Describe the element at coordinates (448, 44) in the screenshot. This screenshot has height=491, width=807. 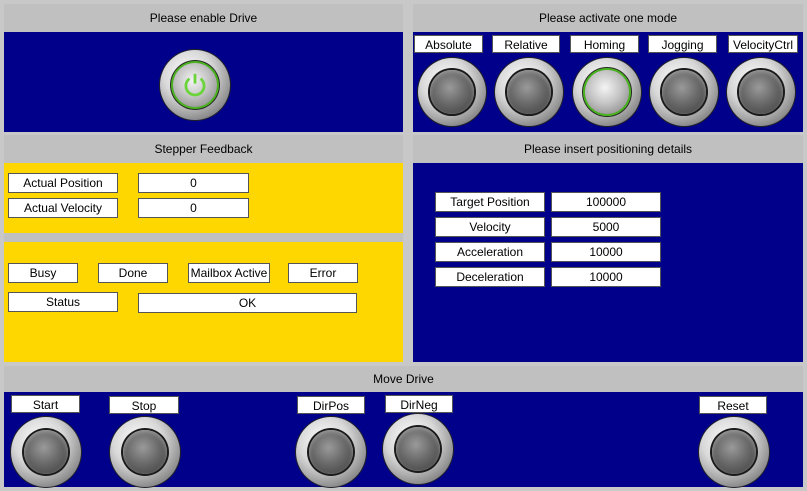
I see `mode-label-absolute: Absolute` at that location.